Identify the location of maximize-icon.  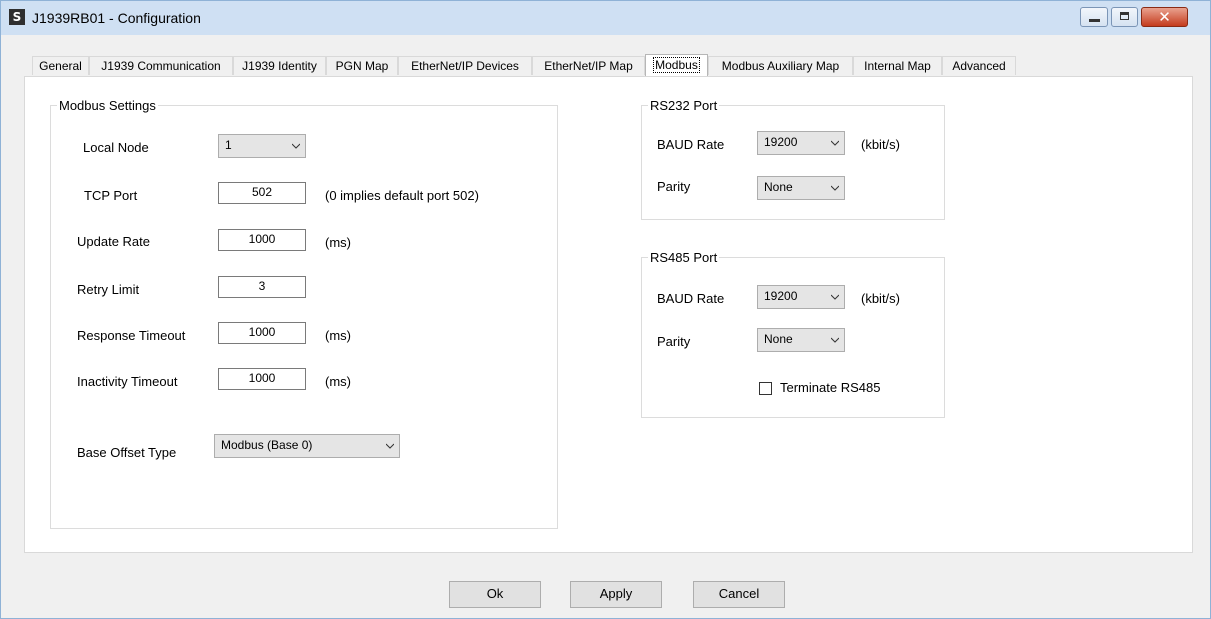
(1124, 16).